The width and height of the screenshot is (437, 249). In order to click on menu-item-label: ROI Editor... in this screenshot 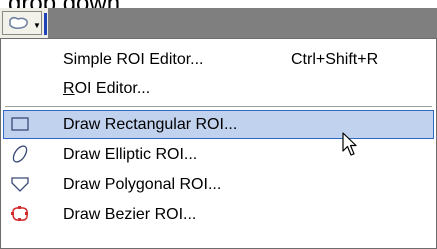, I will do `click(106, 89)`.